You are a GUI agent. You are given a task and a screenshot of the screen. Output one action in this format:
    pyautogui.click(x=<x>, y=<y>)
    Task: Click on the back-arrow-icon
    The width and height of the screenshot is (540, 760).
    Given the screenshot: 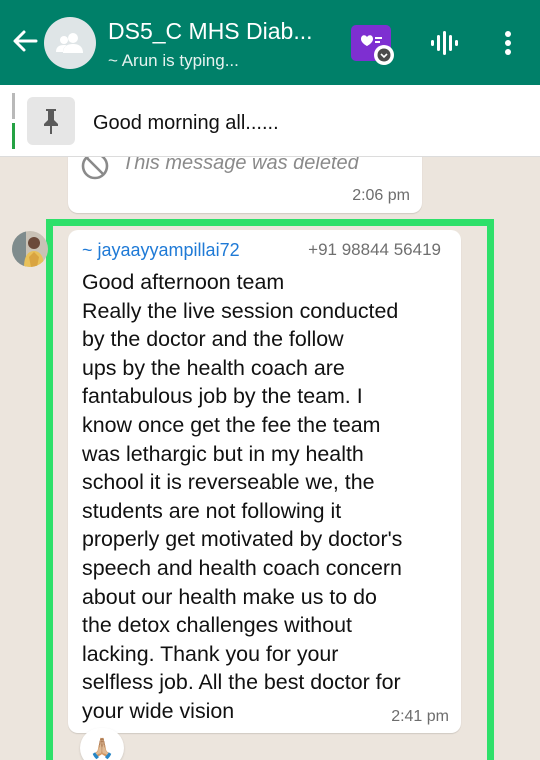 What is the action you would take?
    pyautogui.click(x=25, y=41)
    